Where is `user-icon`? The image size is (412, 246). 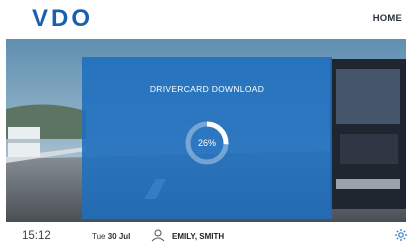 user-icon is located at coordinates (158, 235).